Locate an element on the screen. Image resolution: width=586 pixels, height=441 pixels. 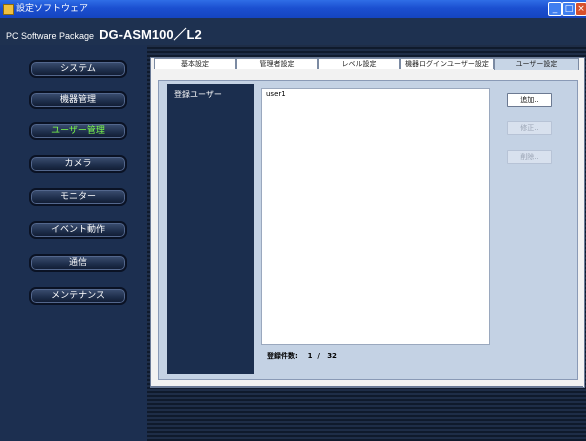
registration-count: 登録件数: 1 / 32 is located at coordinates (302, 356).